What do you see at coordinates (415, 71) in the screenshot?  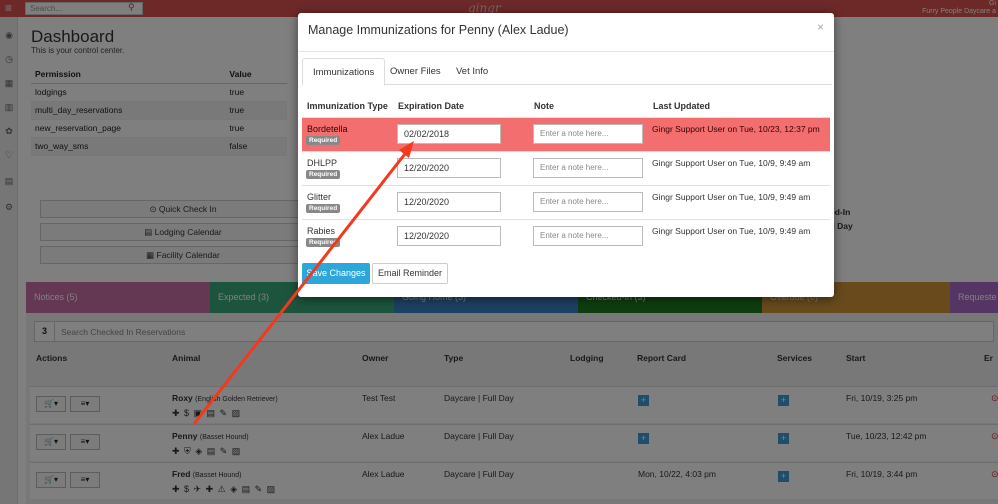 I see `tab-owner-files: Owner Files` at bounding box center [415, 71].